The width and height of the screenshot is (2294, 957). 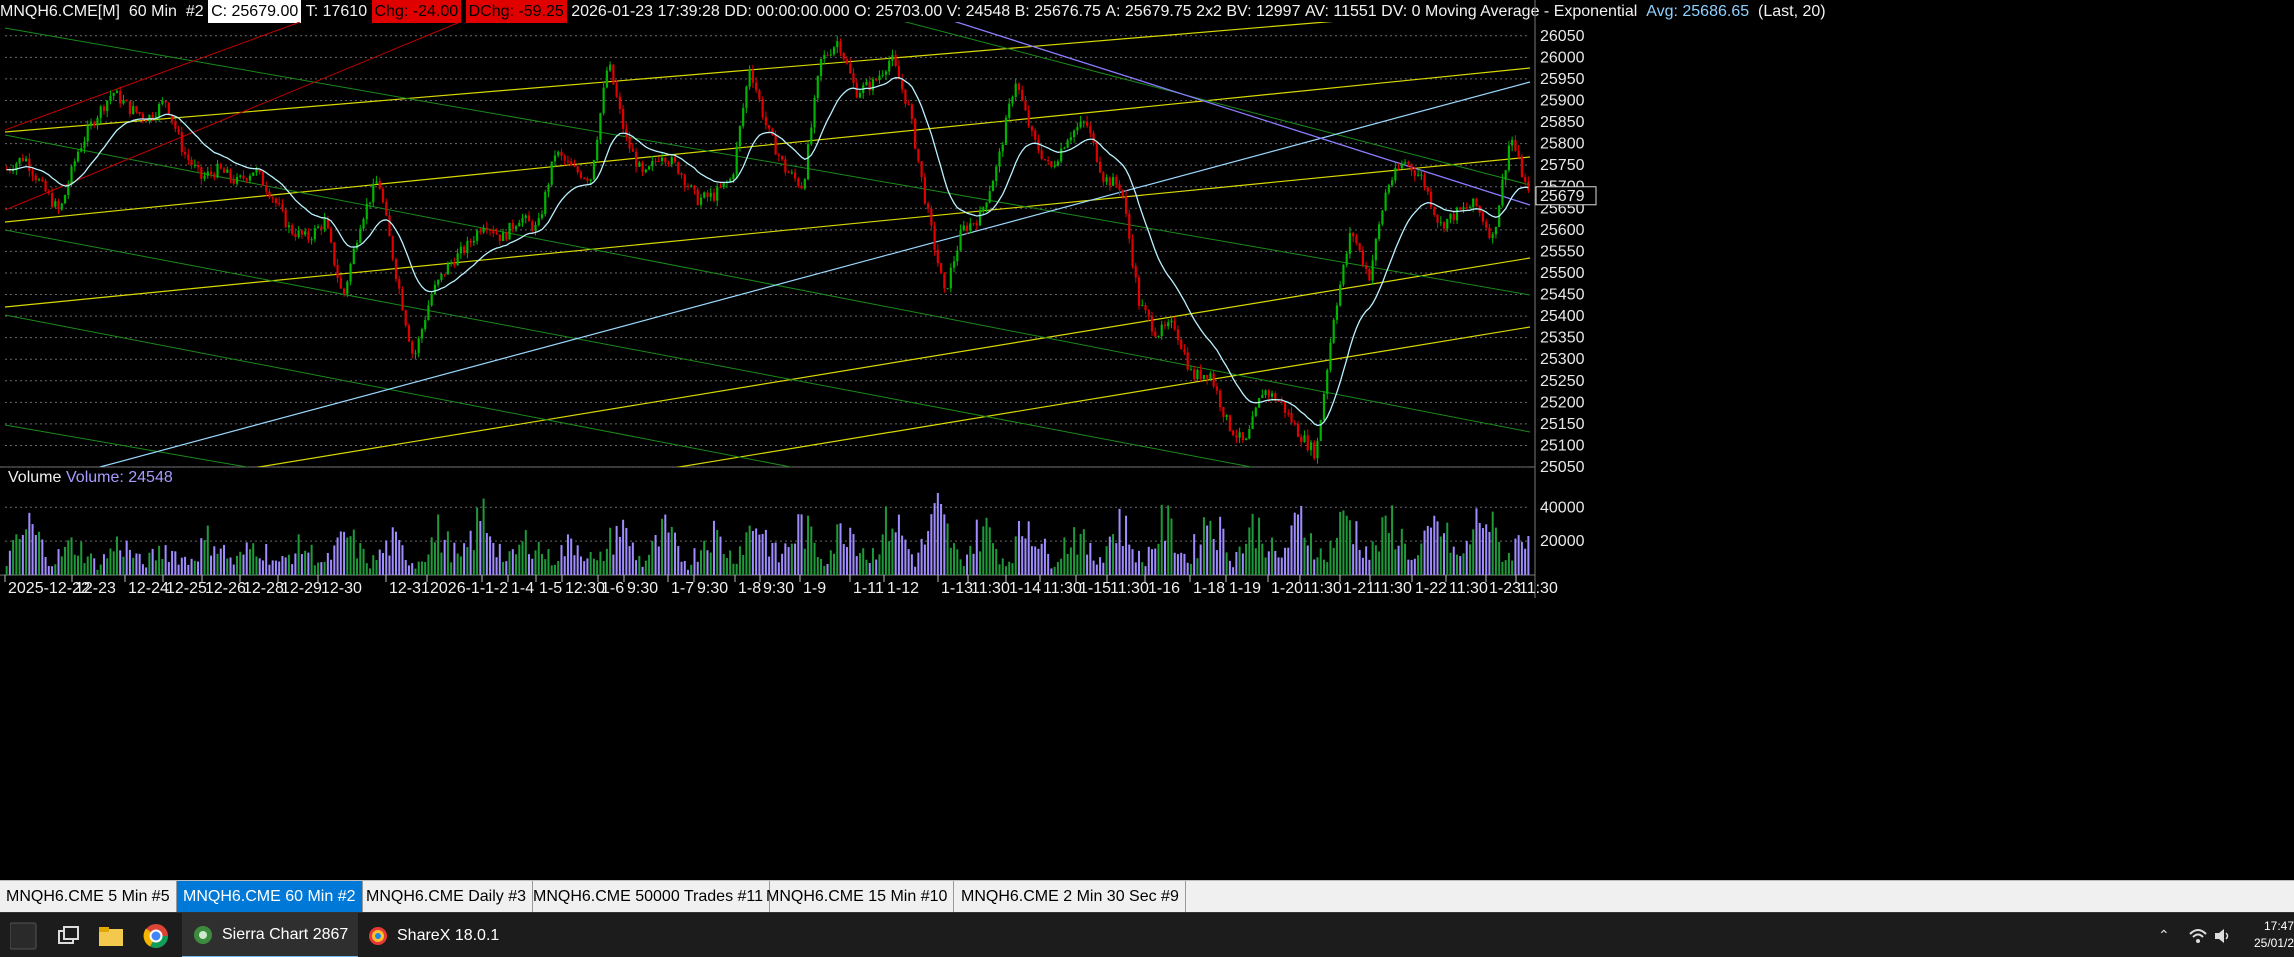 What do you see at coordinates (263, 588) in the screenshot?
I see `time-tick-label: 12-28` at bounding box center [263, 588].